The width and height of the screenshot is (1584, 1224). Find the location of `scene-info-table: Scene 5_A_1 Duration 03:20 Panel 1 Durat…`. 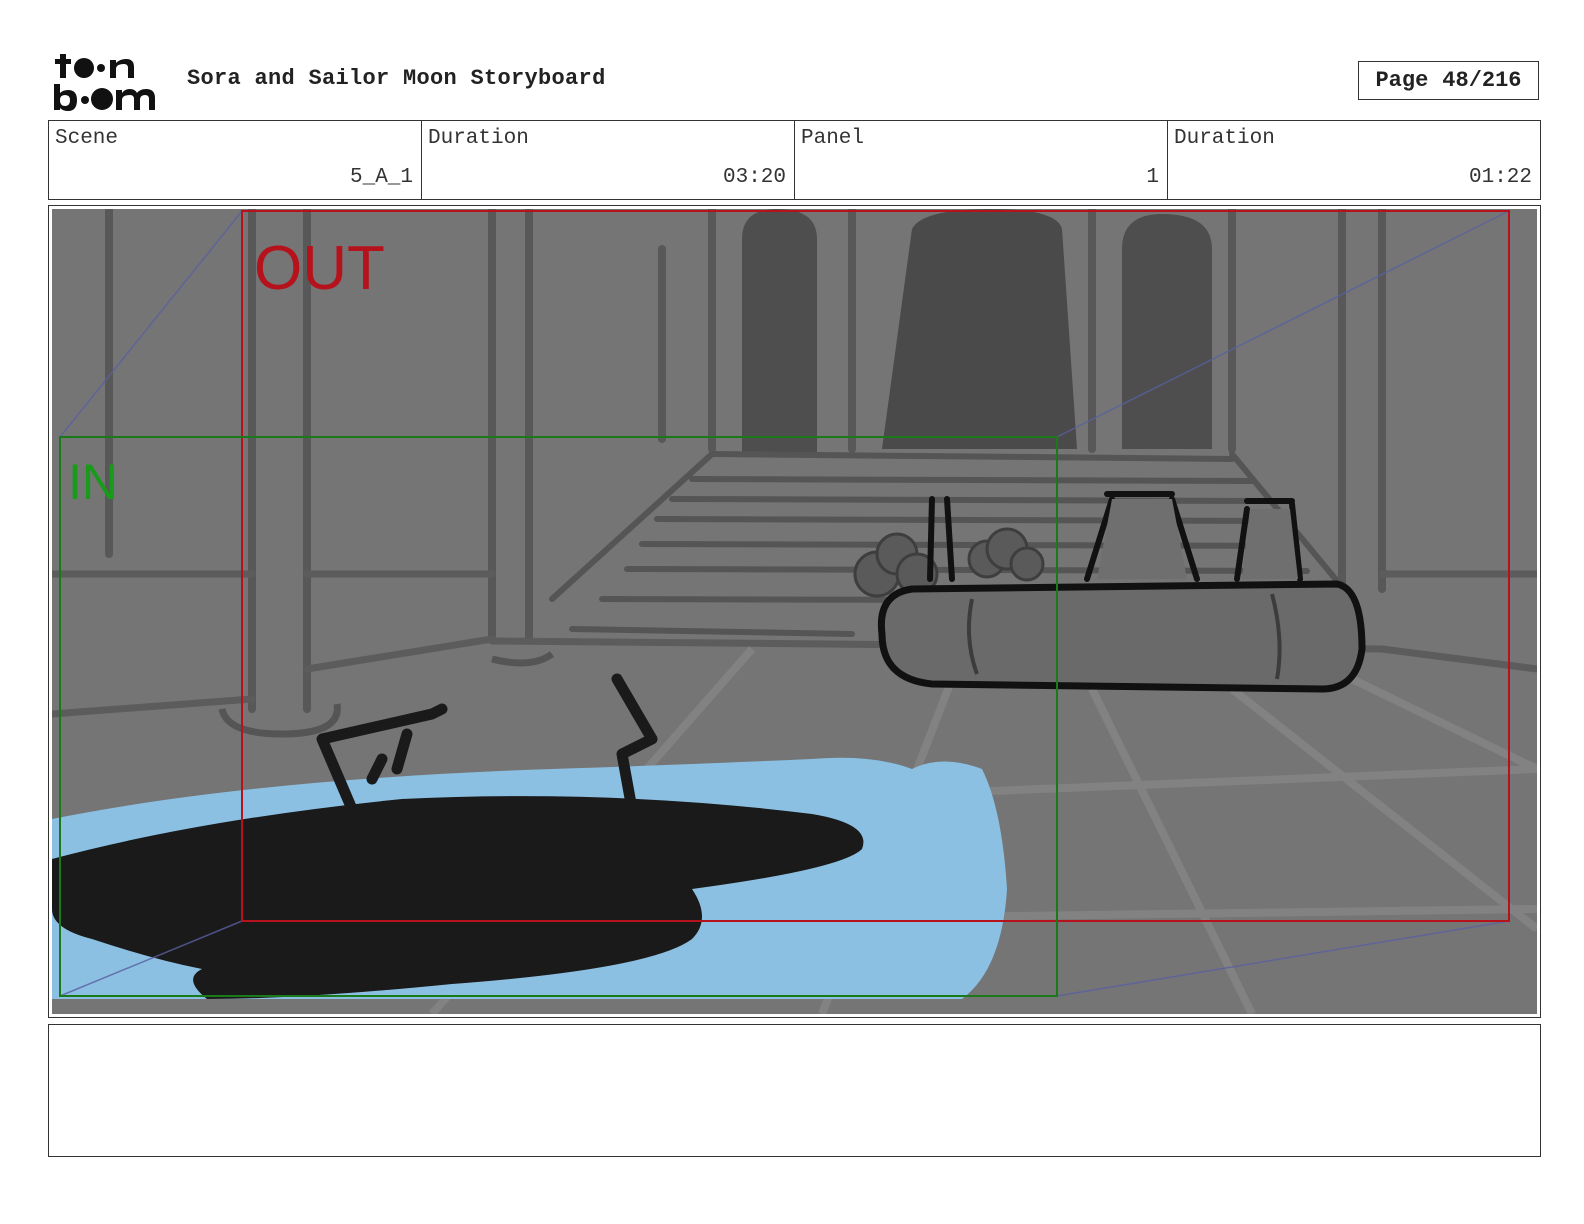

scene-info-table: Scene 5_A_1 Duration 03:20 Panel 1 Durat… is located at coordinates (794, 160).